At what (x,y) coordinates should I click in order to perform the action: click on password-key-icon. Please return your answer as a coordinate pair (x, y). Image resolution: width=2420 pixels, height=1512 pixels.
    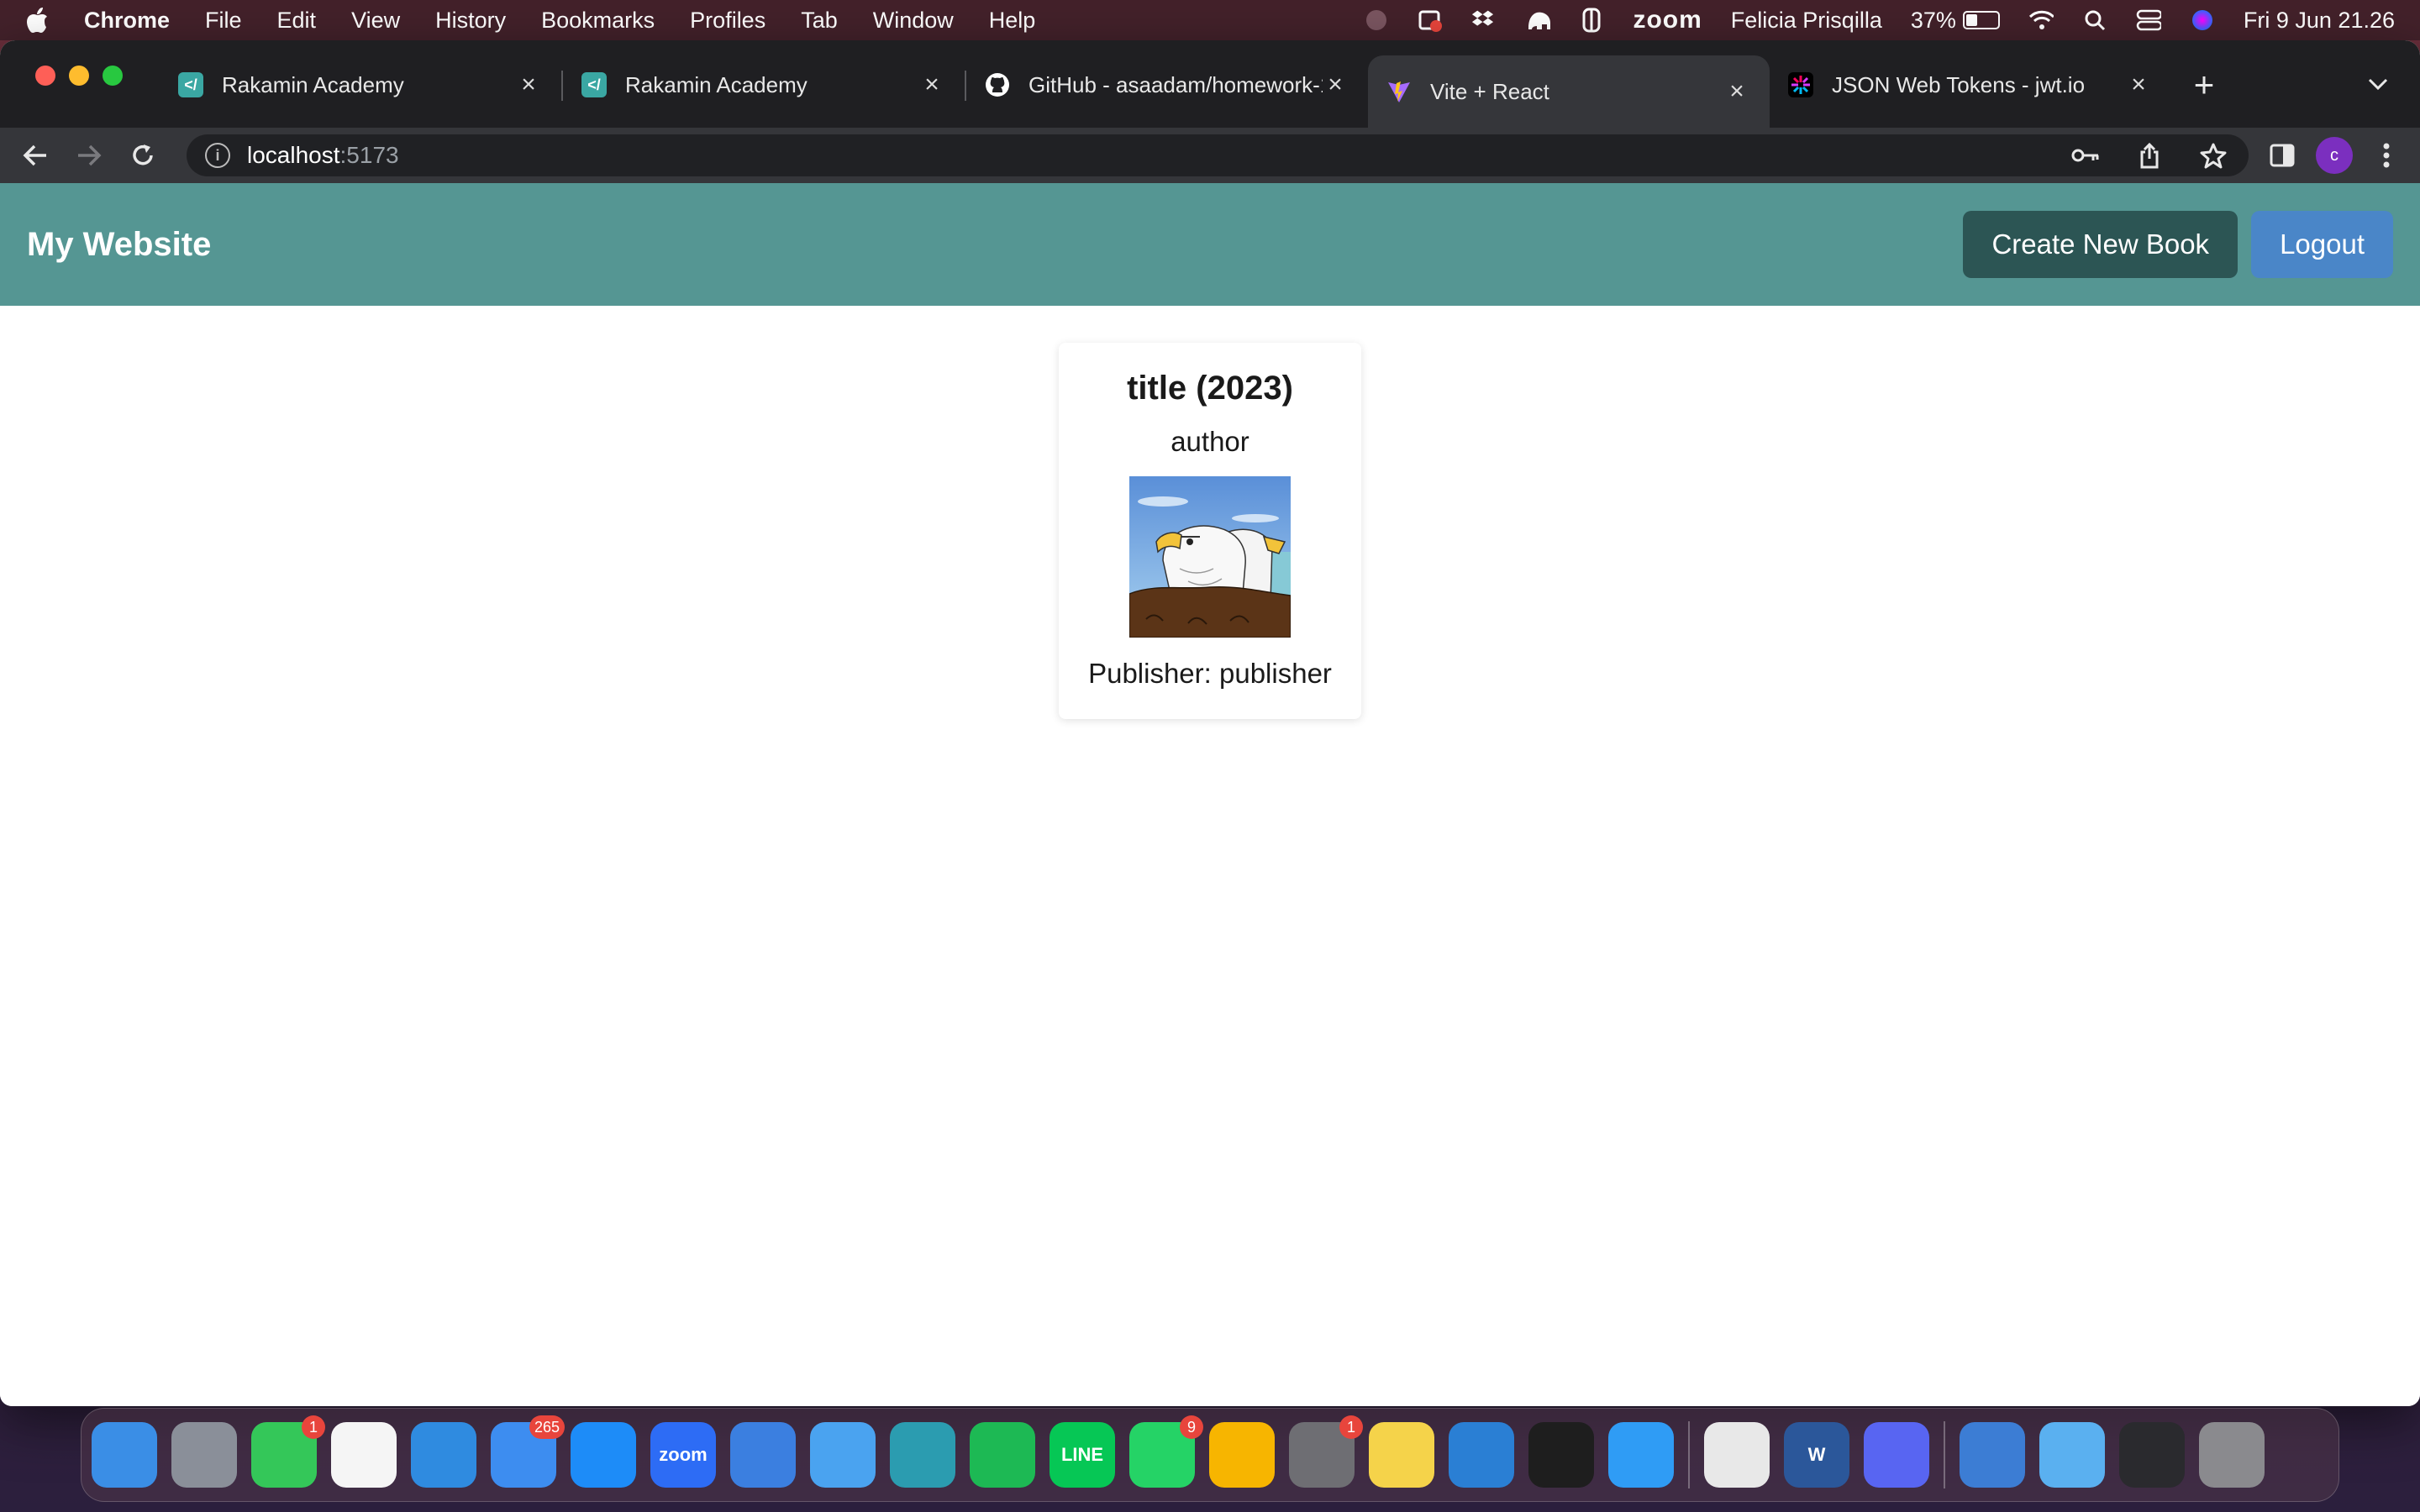
    Looking at the image, I should click on (2086, 155).